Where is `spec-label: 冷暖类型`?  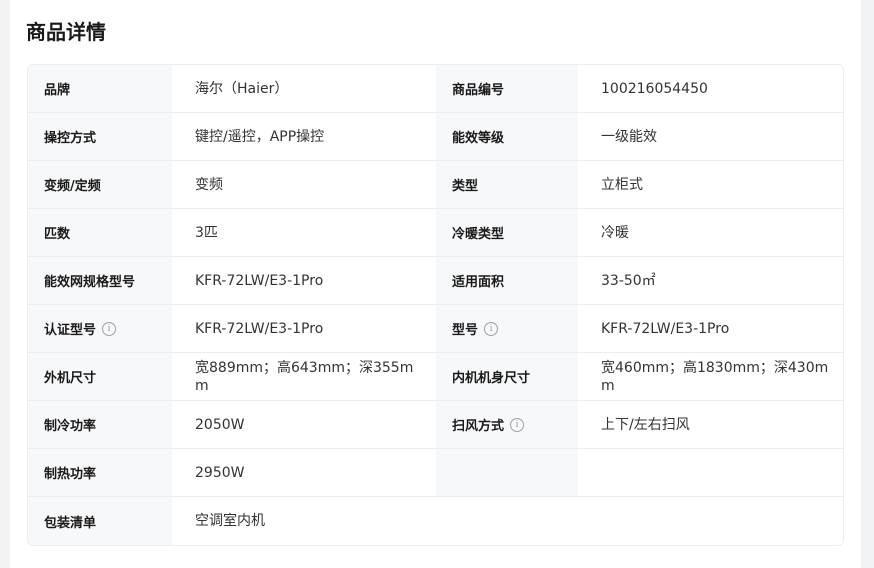
spec-label: 冷暖类型 is located at coordinates (507, 232).